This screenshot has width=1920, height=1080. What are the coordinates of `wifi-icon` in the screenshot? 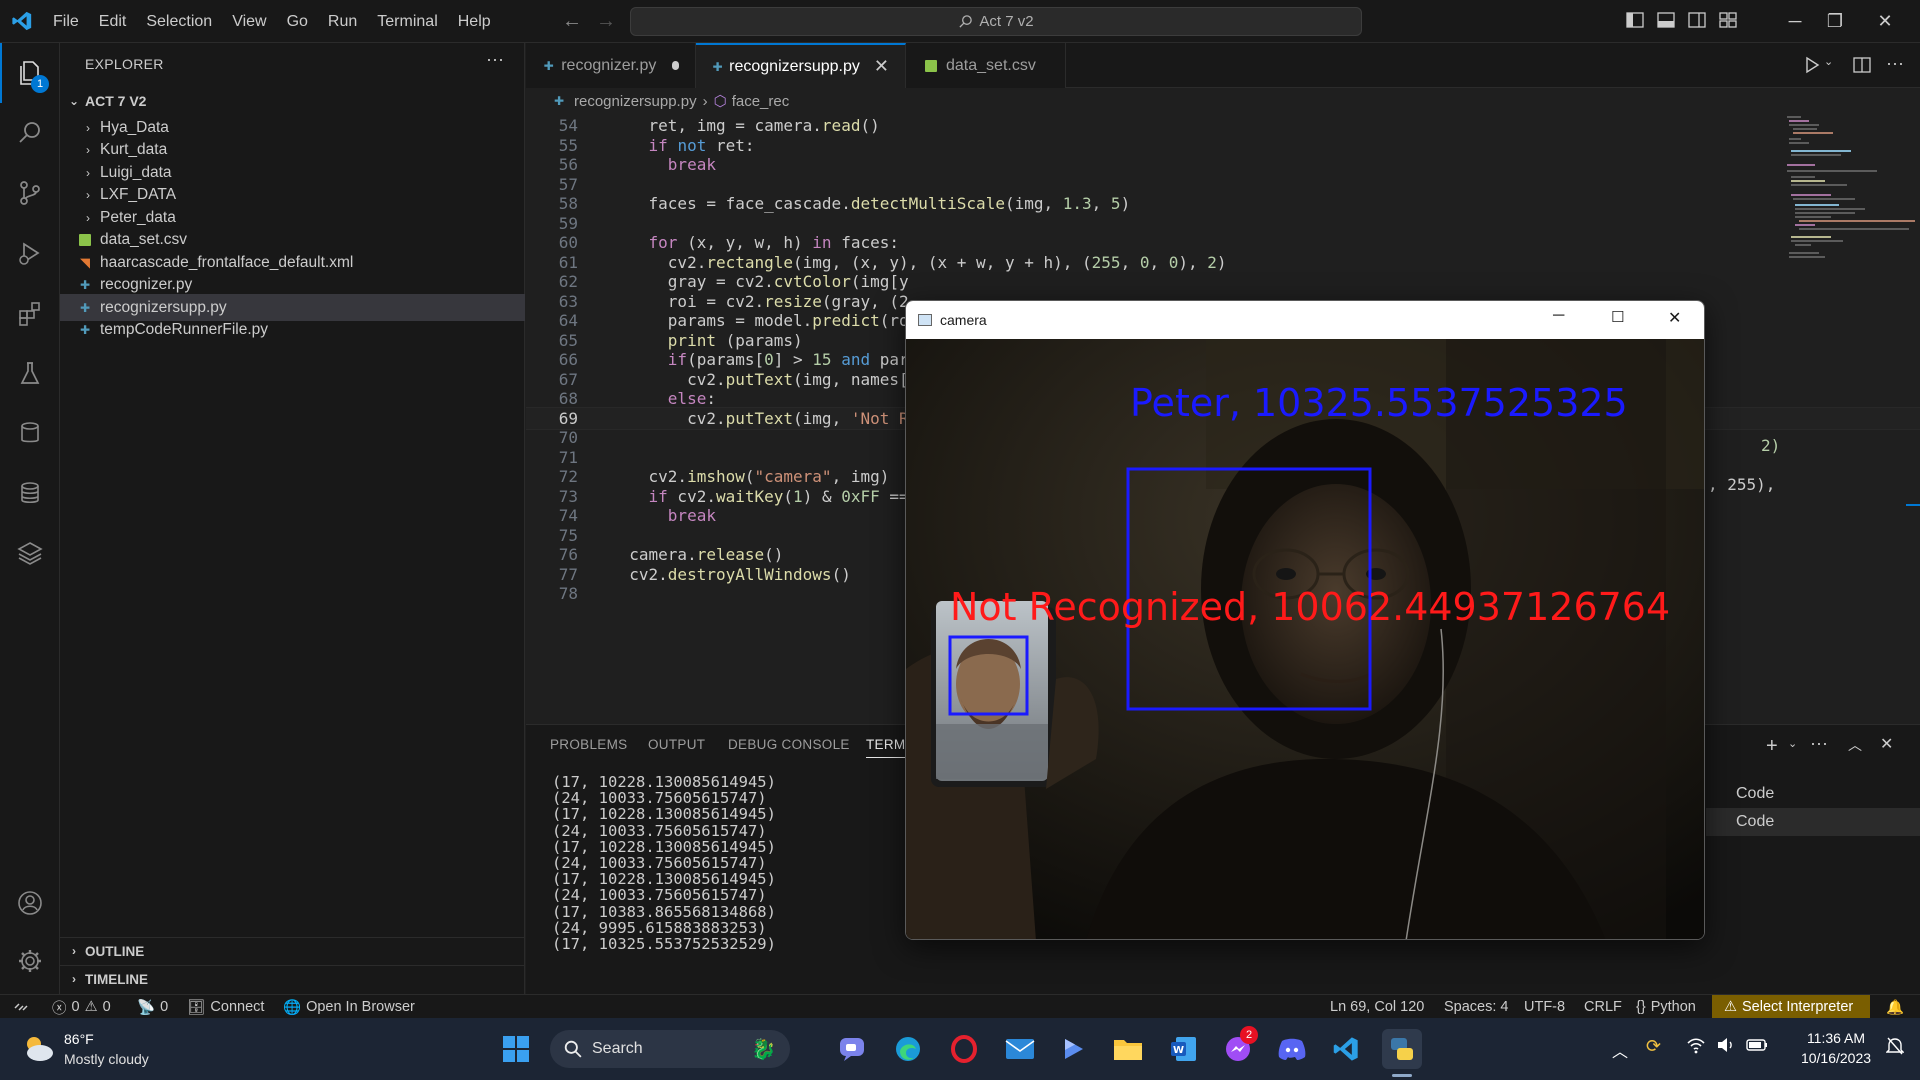 It's located at (1696, 1047).